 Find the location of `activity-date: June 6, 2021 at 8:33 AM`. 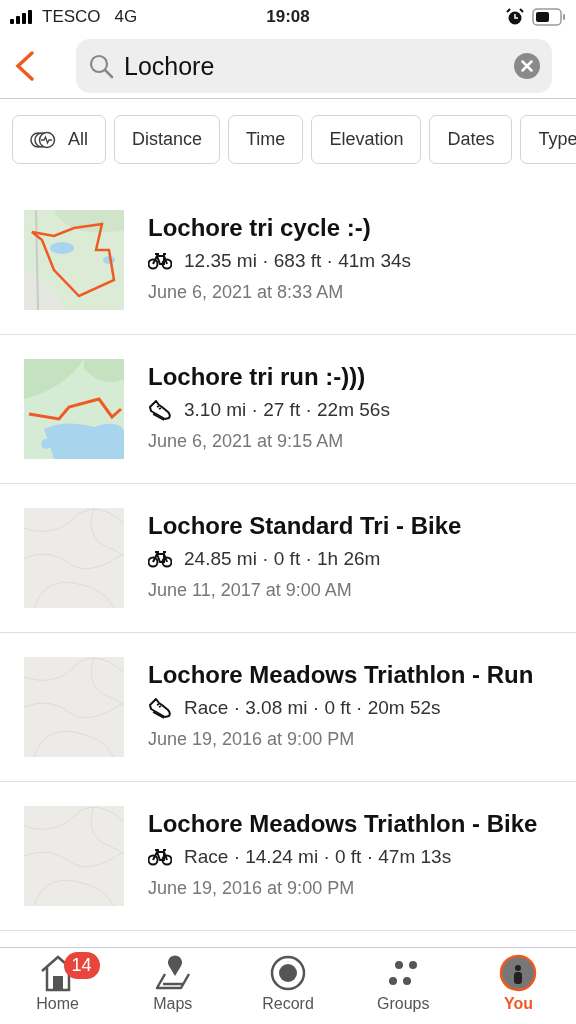

activity-date: June 6, 2021 at 8:33 AM is located at coordinates (246, 292).